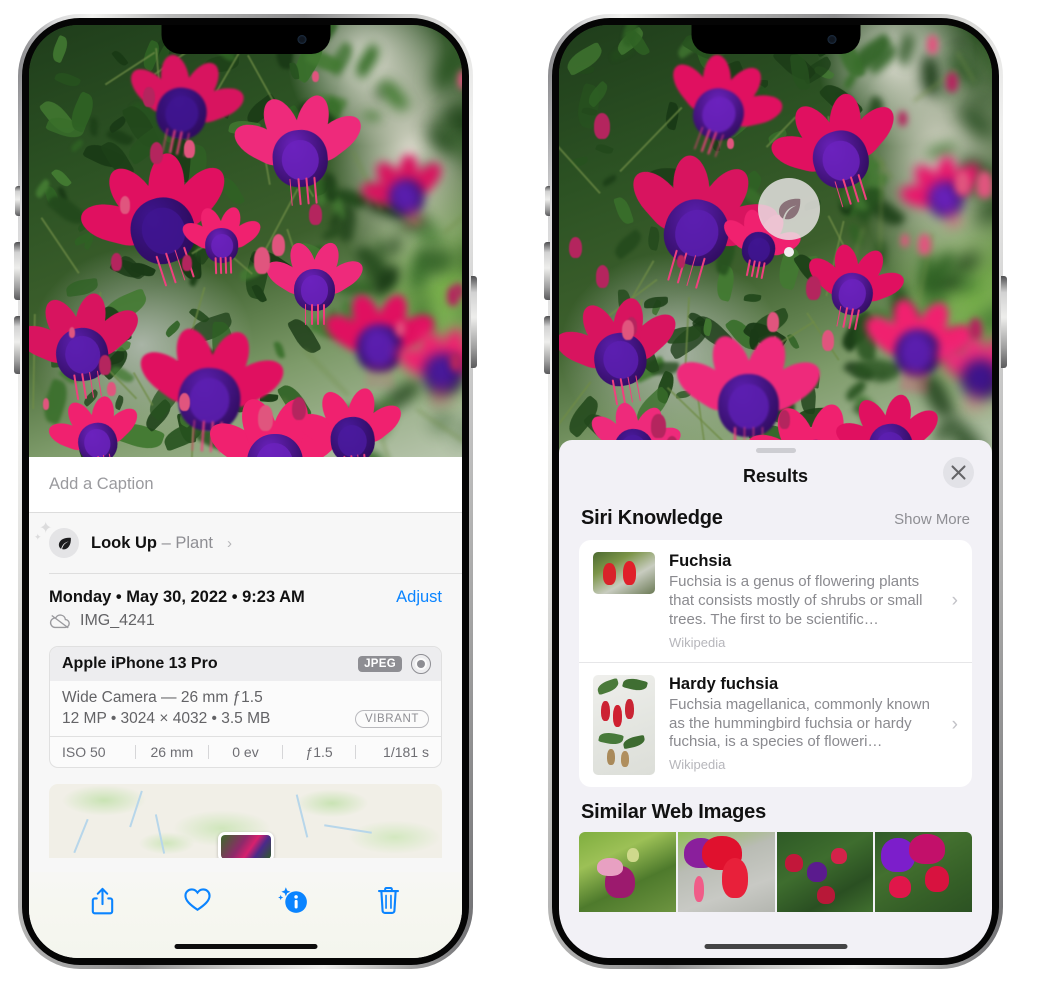 The width and height of the screenshot is (1055, 985). Describe the element at coordinates (84, 751) in the screenshot. I see `exif-value: ISO 50` at that location.